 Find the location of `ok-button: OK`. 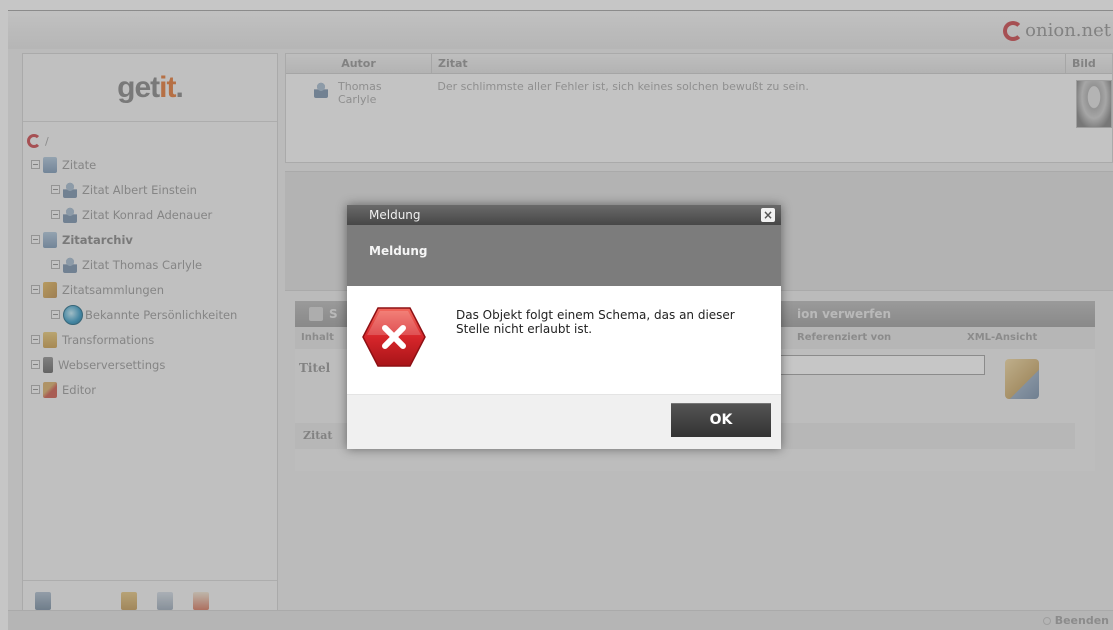

ok-button: OK is located at coordinates (721, 420).